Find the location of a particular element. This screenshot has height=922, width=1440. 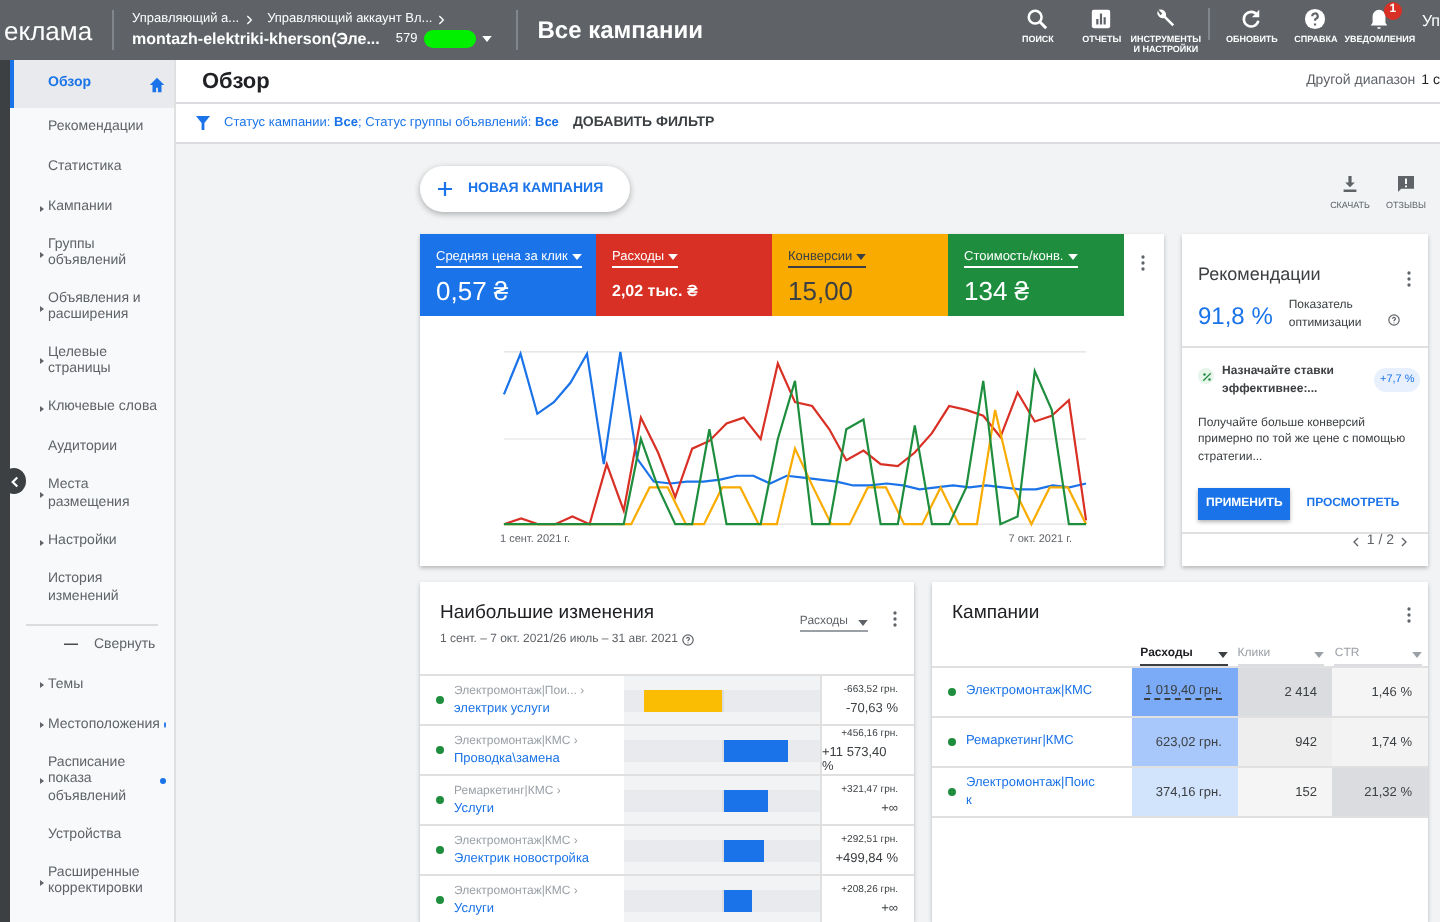

feedback-icon is located at coordinates (1406, 184).